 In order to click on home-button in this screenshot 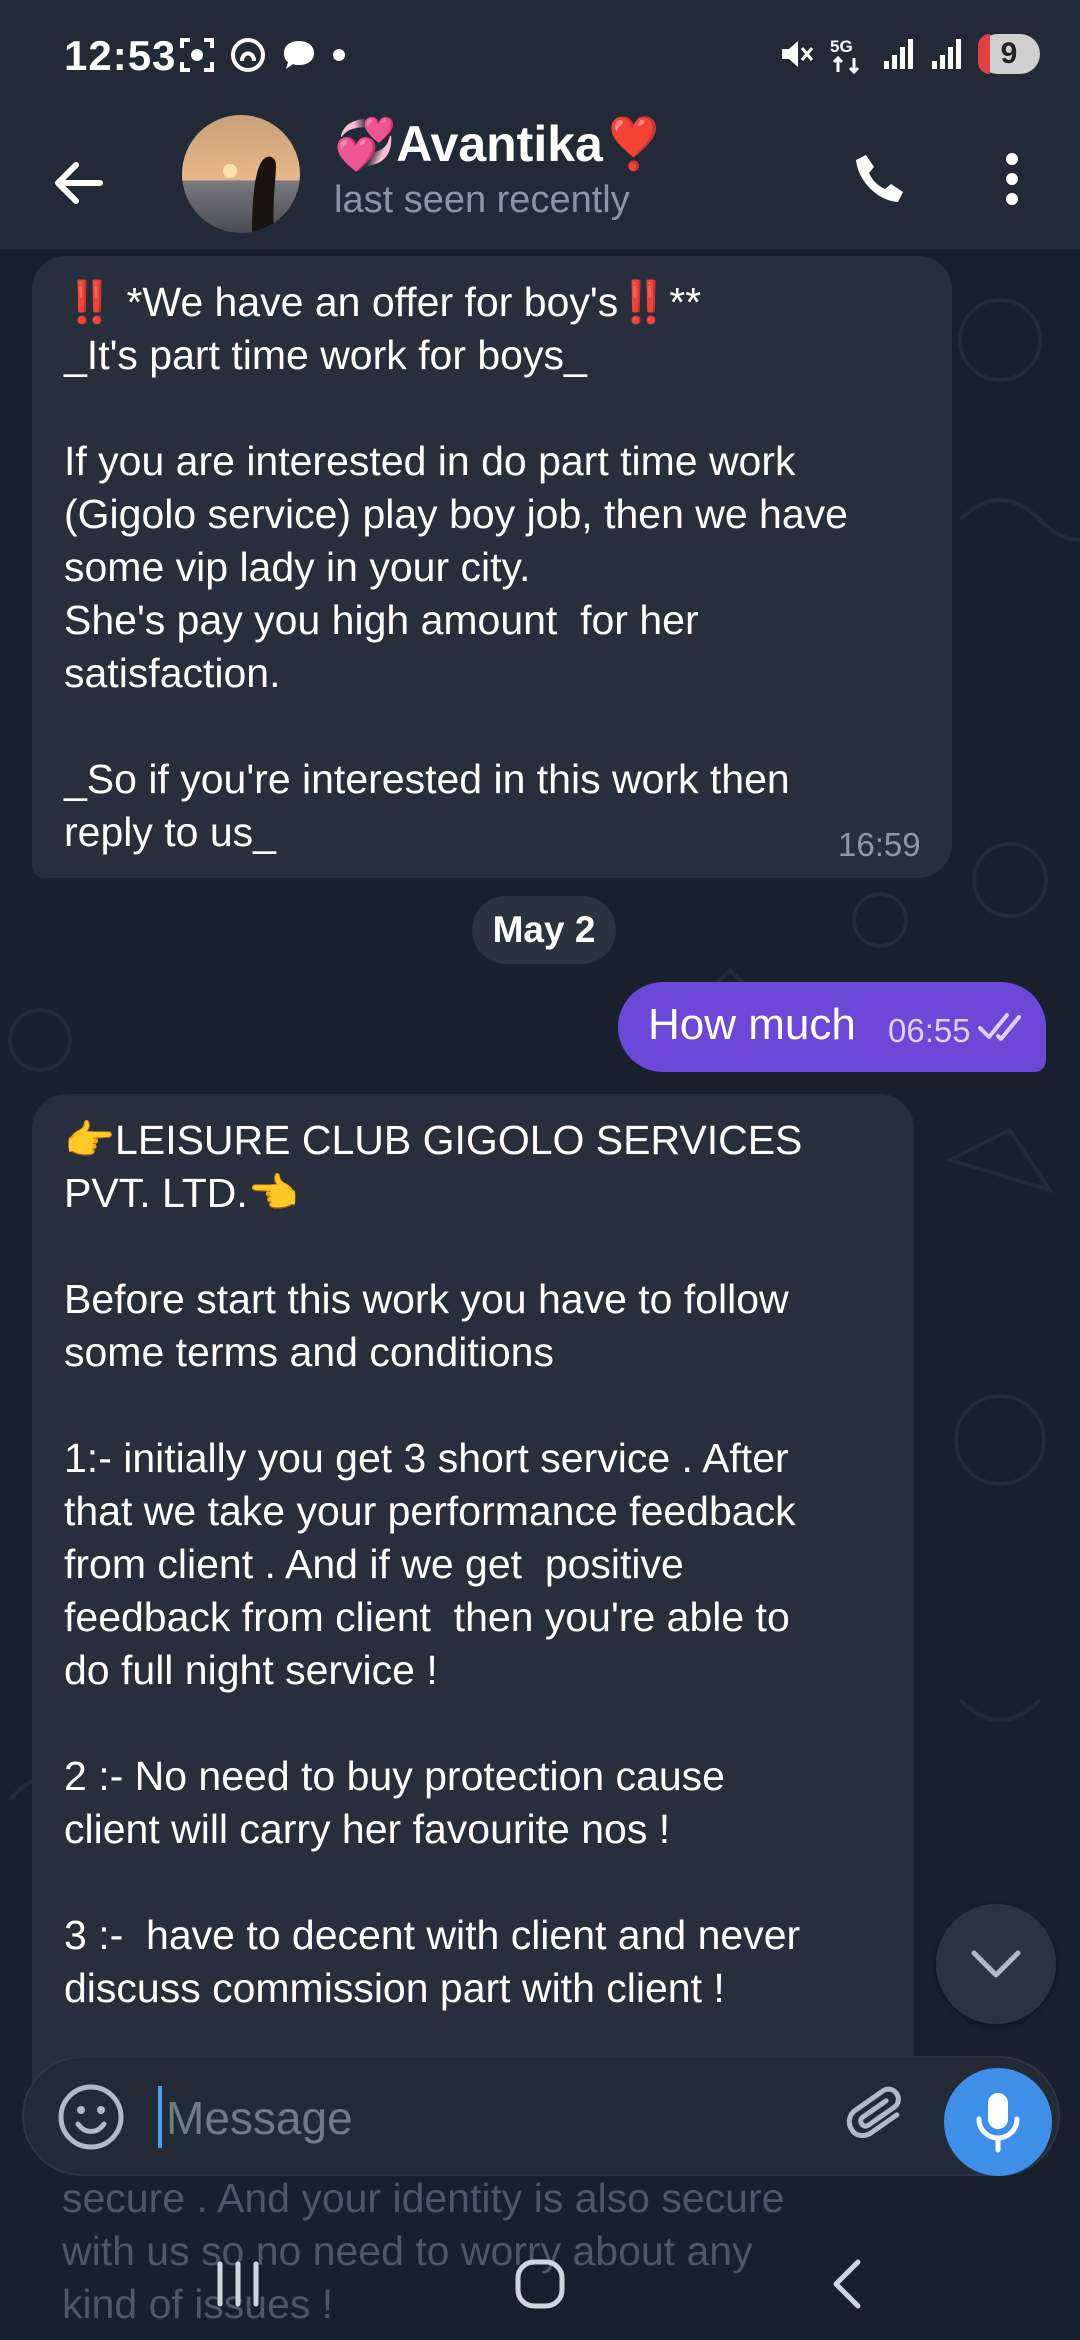, I will do `click(540, 2284)`.